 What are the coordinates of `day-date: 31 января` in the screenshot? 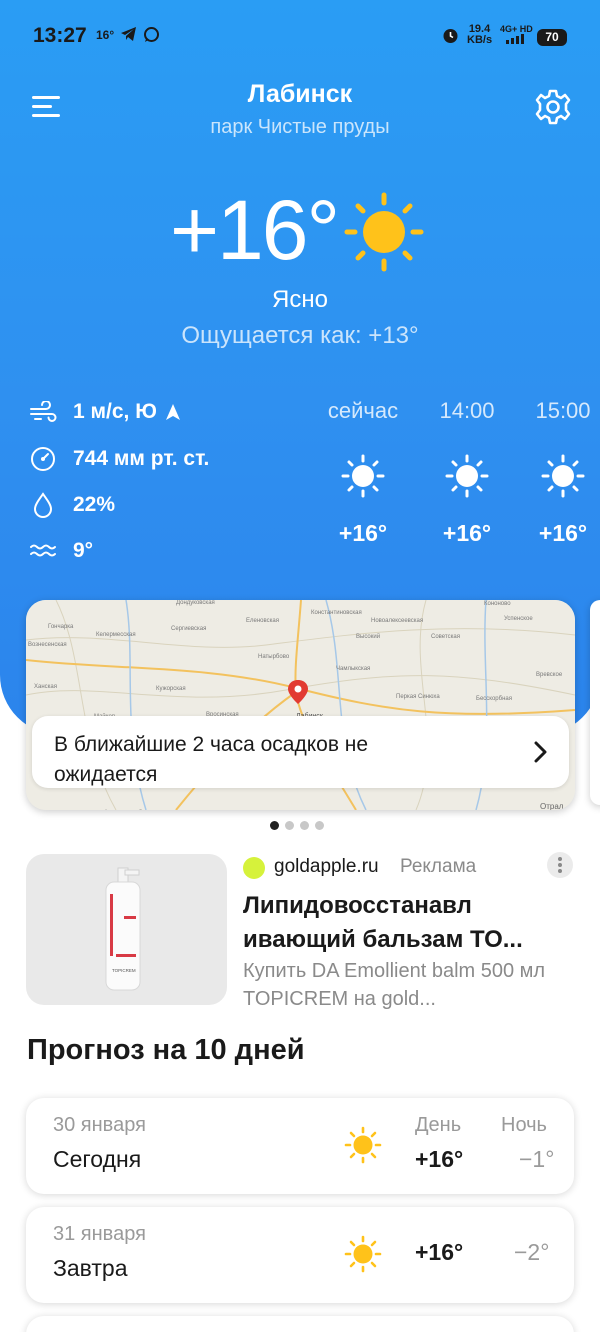 It's located at (99, 1234).